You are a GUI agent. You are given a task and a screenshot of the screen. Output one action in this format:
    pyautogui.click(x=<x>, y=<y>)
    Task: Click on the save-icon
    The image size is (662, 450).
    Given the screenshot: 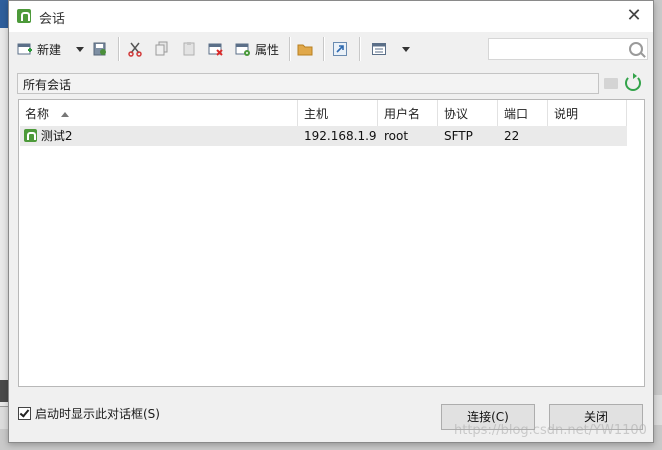 What is the action you would take?
    pyautogui.click(x=100, y=49)
    